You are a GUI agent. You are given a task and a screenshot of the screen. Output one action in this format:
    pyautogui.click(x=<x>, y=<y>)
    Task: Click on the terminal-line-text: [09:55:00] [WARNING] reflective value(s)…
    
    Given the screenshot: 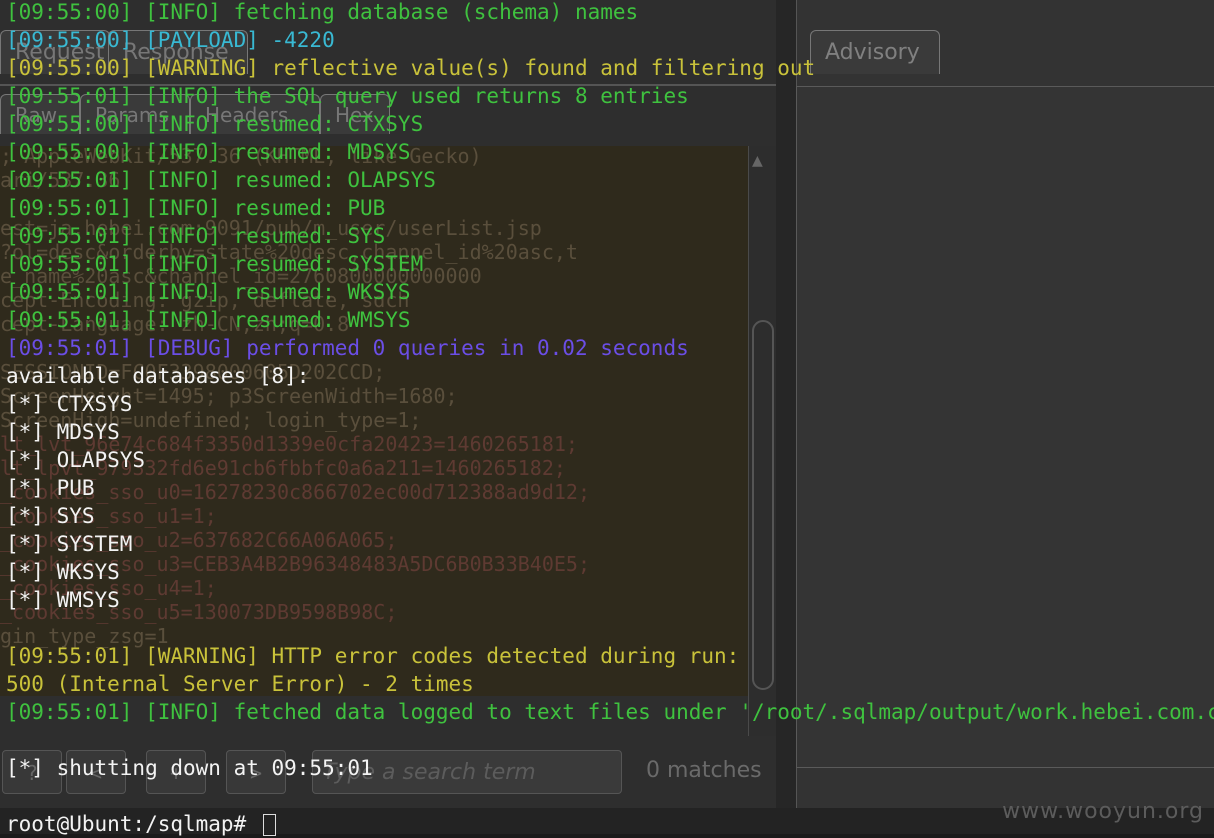 What is the action you would take?
    pyautogui.click(x=411, y=68)
    